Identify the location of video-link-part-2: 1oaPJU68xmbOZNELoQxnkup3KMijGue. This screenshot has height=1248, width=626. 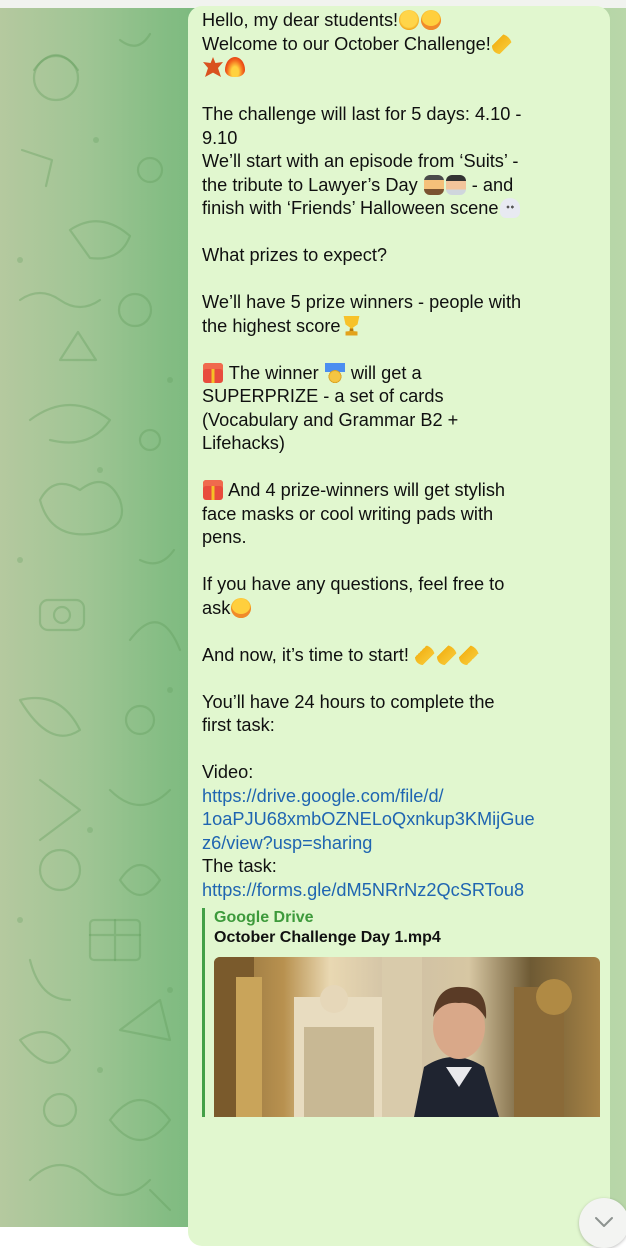
(368, 819).